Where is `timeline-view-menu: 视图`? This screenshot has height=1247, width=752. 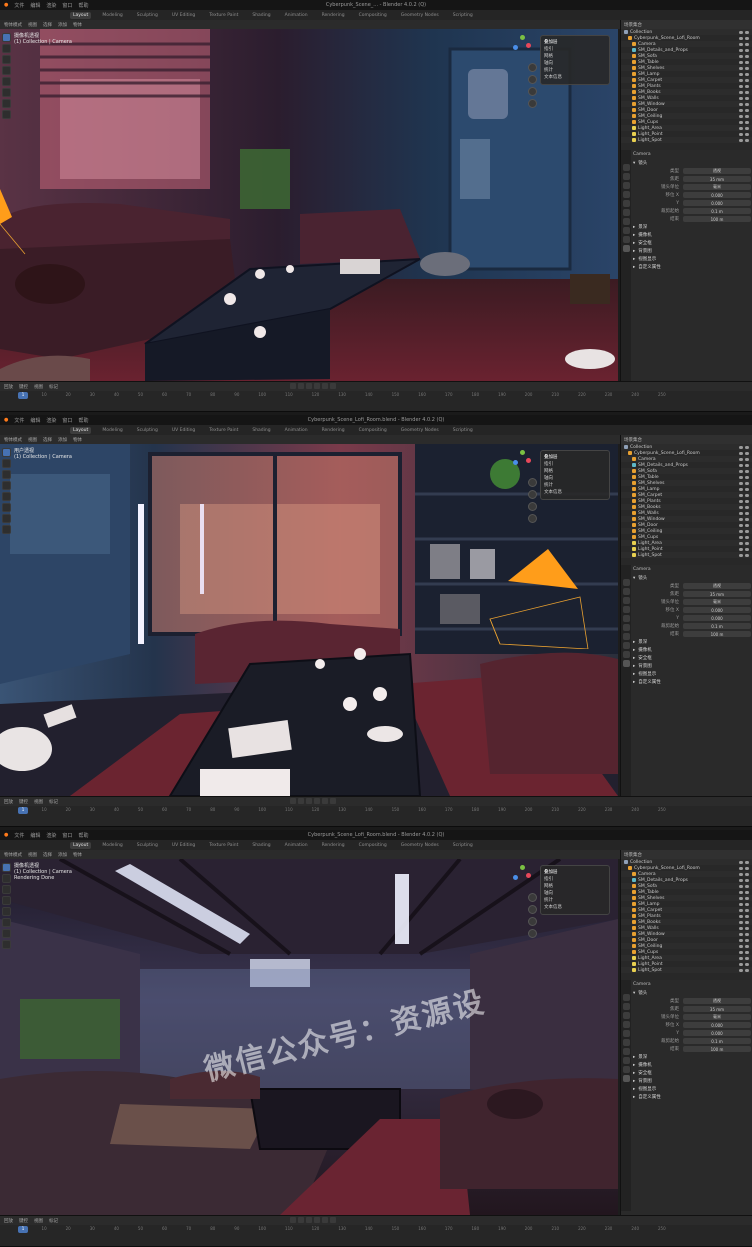 timeline-view-menu: 视图 is located at coordinates (38, 1221).